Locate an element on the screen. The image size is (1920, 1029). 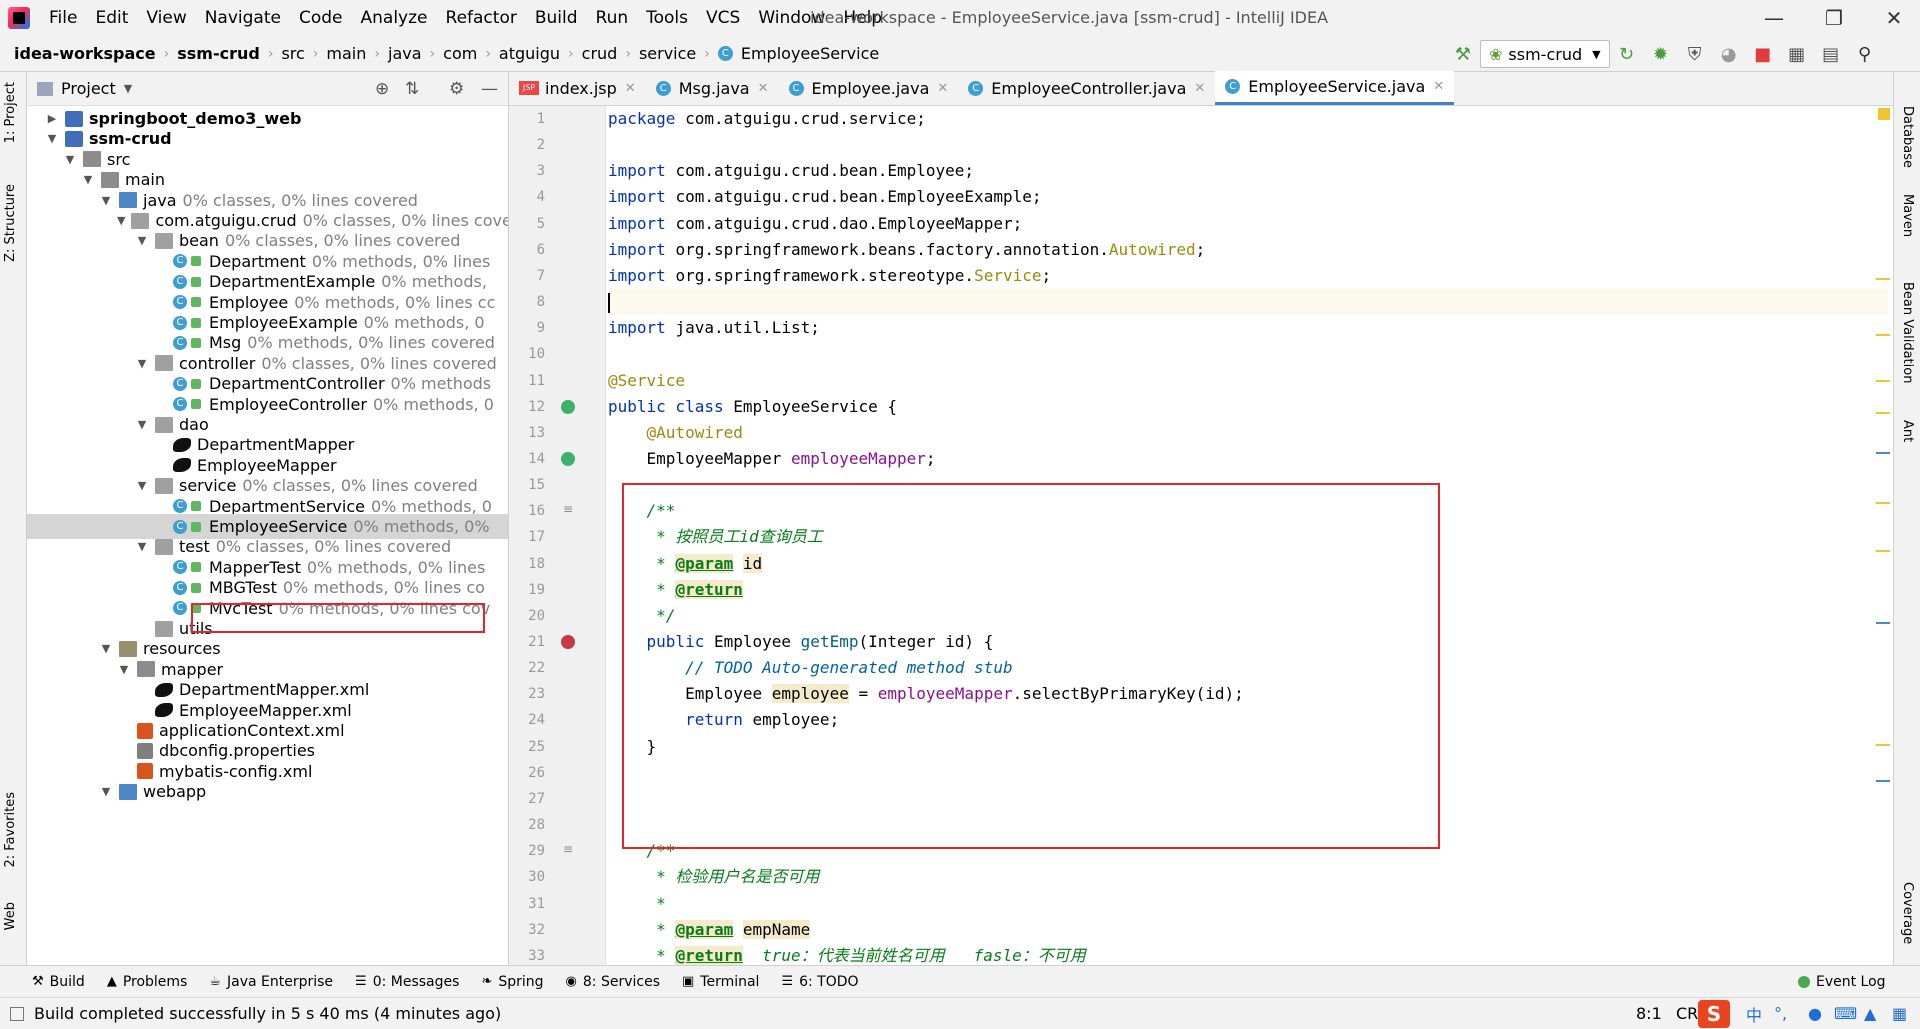
bottom-tab: ❧ Spring is located at coordinates (512, 982).